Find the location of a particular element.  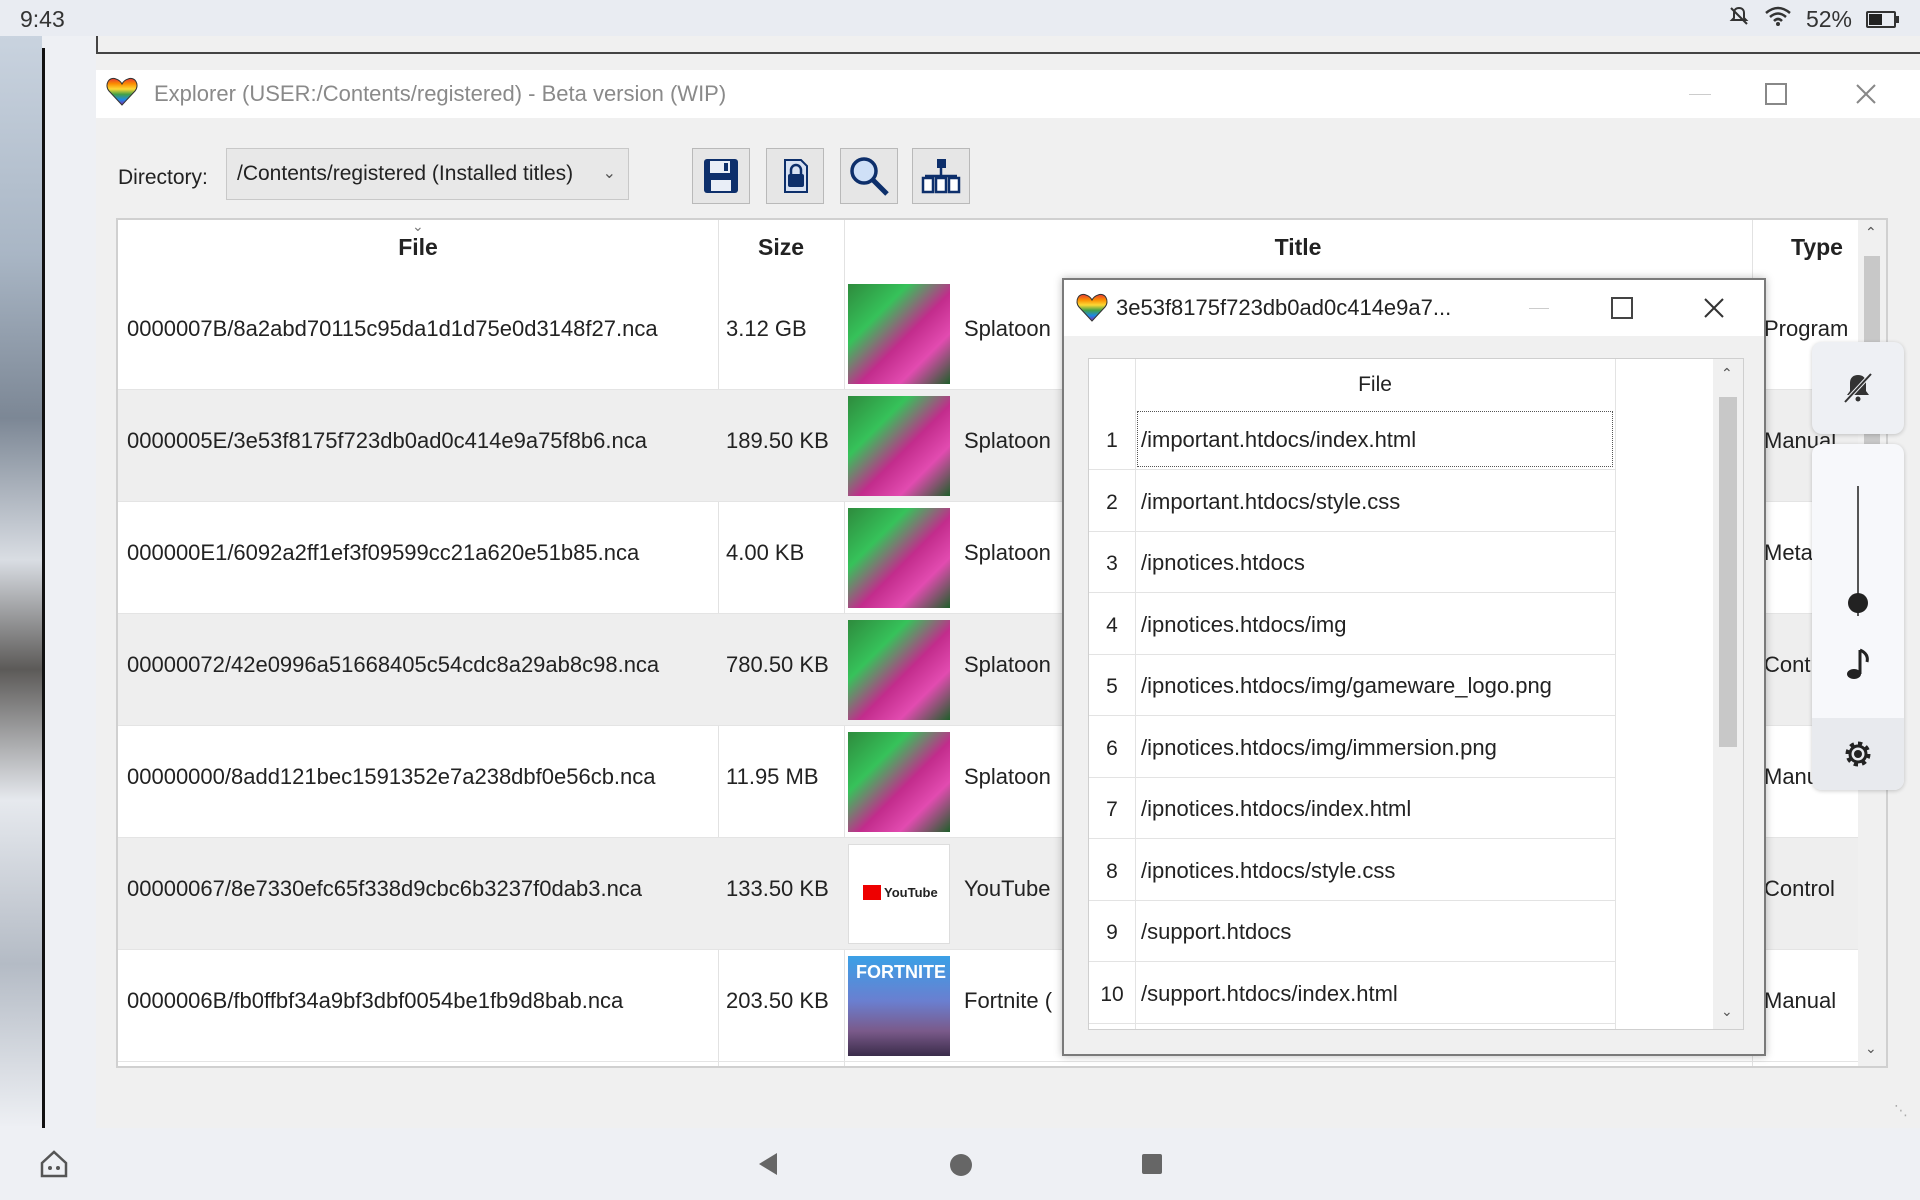

cell-size: 203.50 KB is located at coordinates (777, 1000).